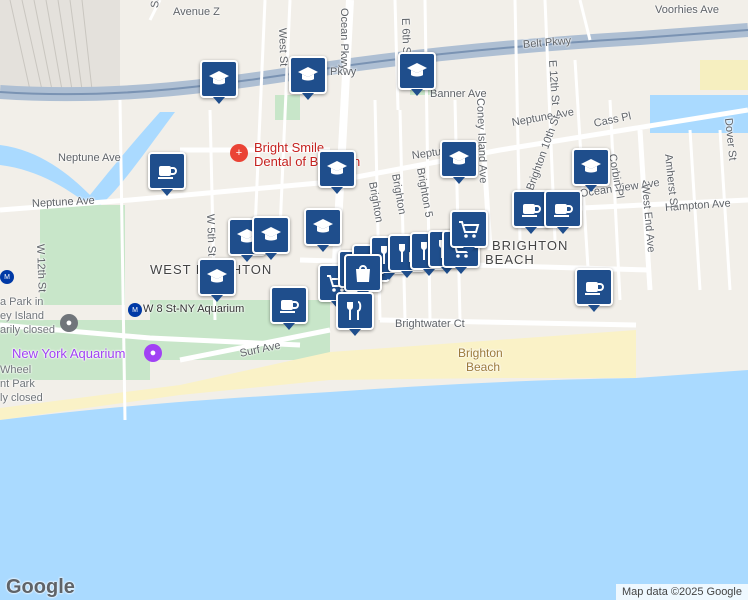  What do you see at coordinates (68, 353) in the screenshot?
I see `poi-label-aquarium: New York Aquarium` at bounding box center [68, 353].